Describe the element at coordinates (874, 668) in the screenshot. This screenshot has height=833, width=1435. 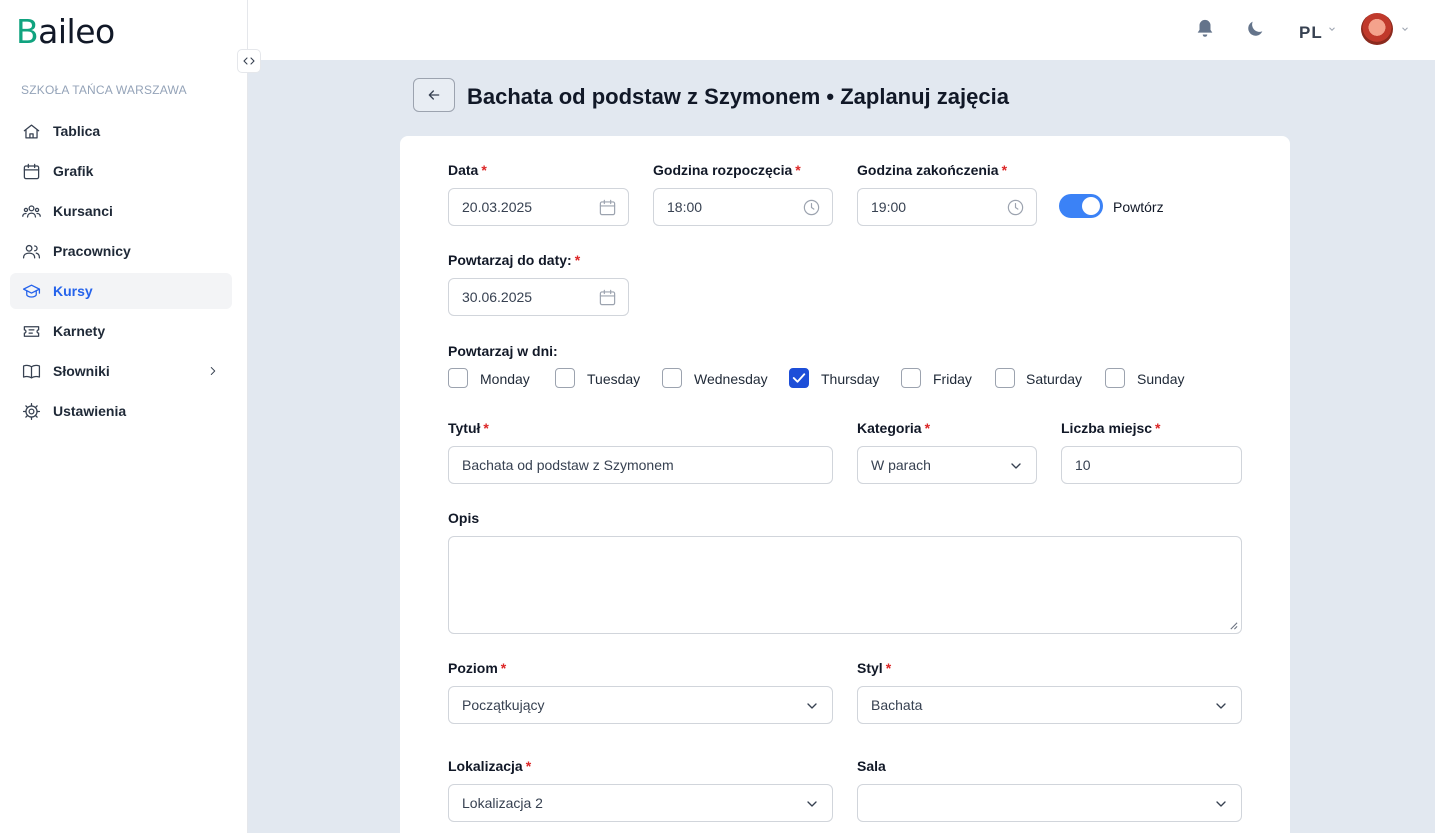
I see `style-label: Styl *` at that location.